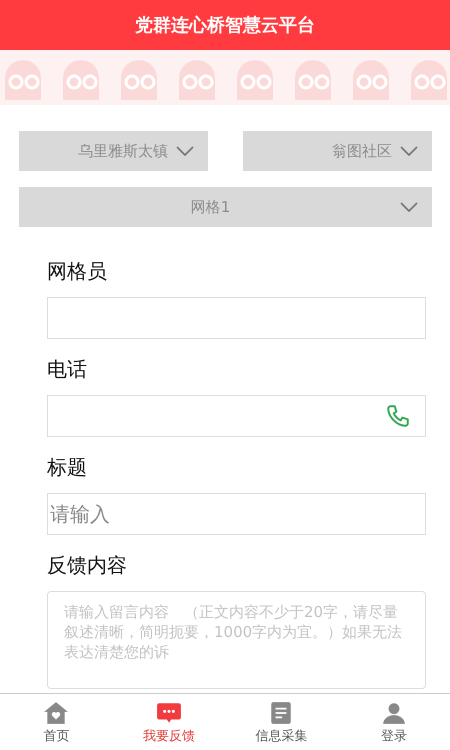  What do you see at coordinates (87, 565) in the screenshot?
I see `field-label: 反馈内容` at bounding box center [87, 565].